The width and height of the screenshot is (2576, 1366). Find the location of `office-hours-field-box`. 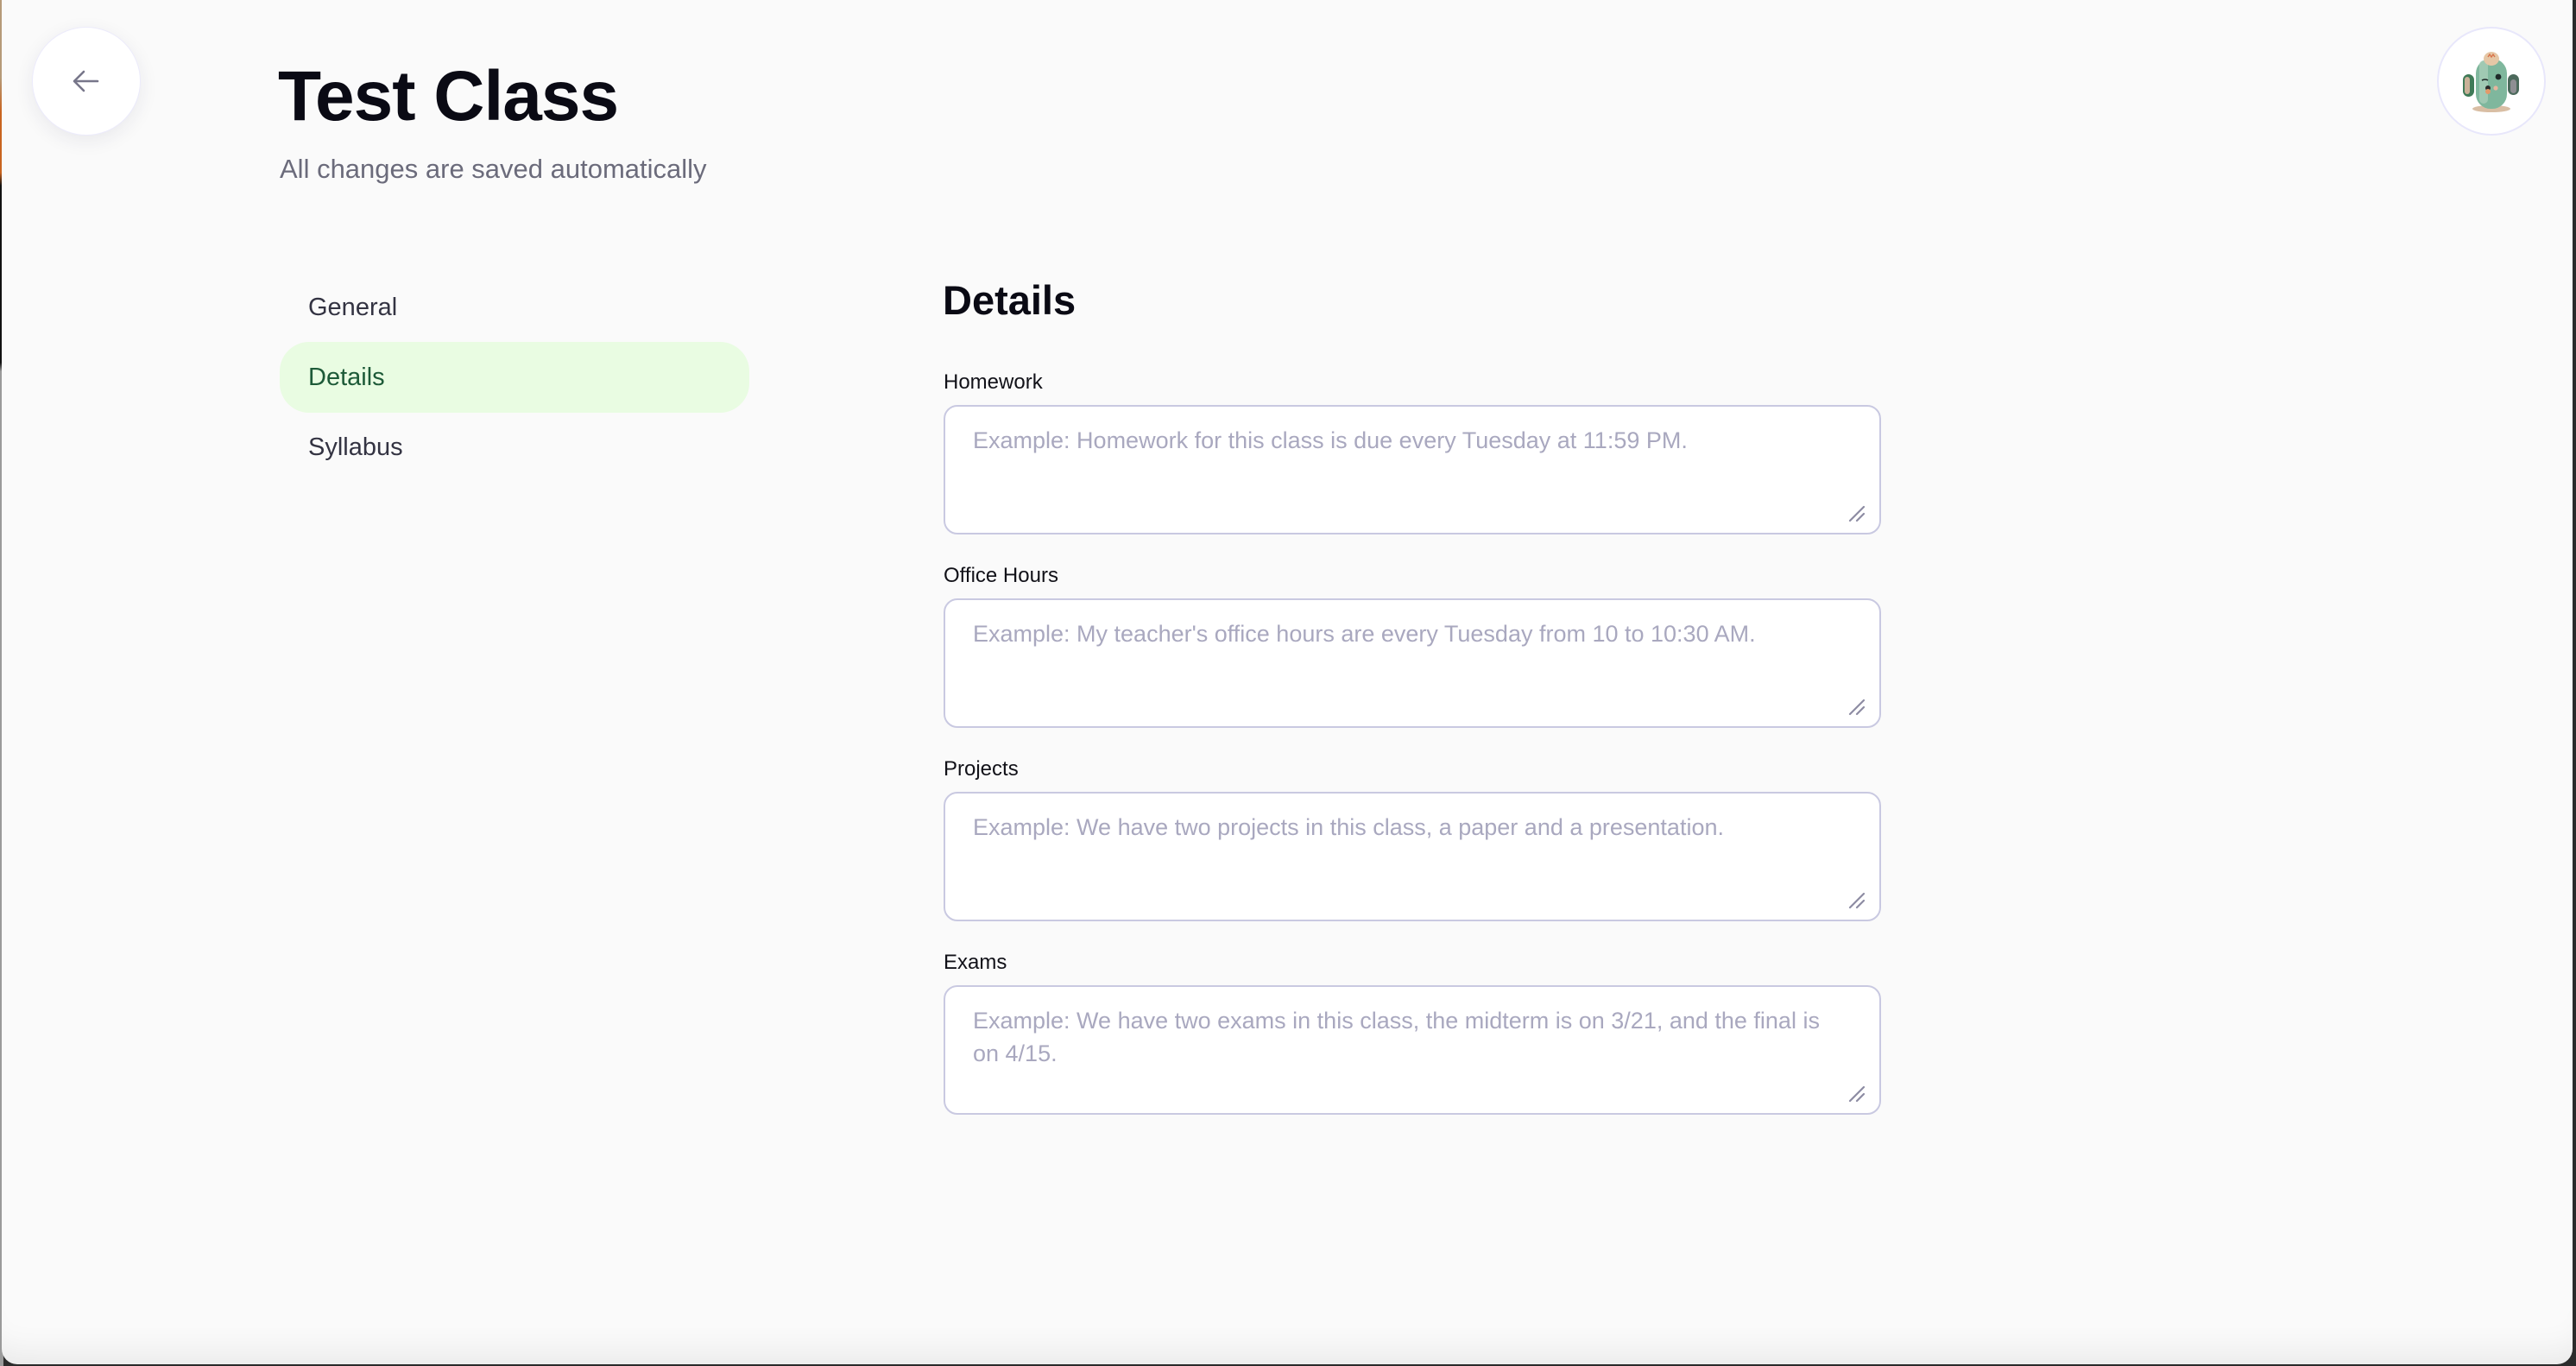

office-hours-field-box is located at coordinates (1412, 663).